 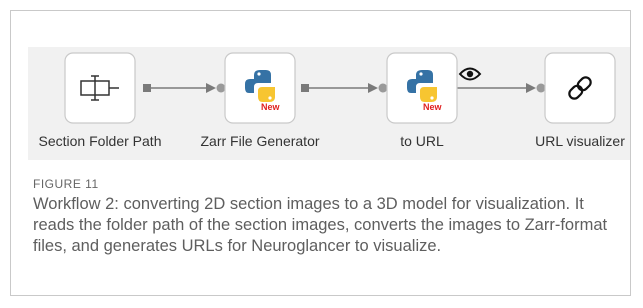 What do you see at coordinates (580, 141) in the screenshot?
I see `node-label-url-visualizer: URL visualizer` at bounding box center [580, 141].